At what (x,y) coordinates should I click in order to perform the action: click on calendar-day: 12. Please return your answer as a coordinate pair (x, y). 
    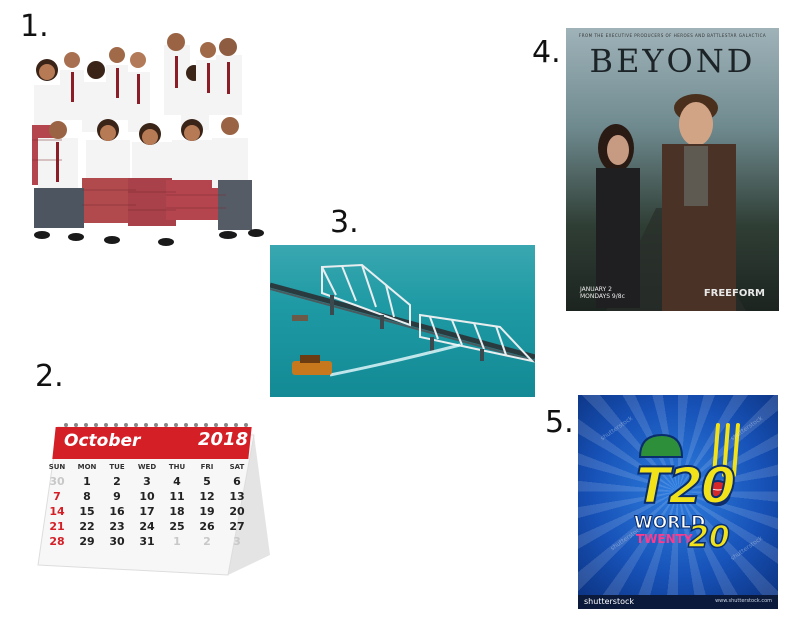
    Looking at the image, I should click on (207, 496).